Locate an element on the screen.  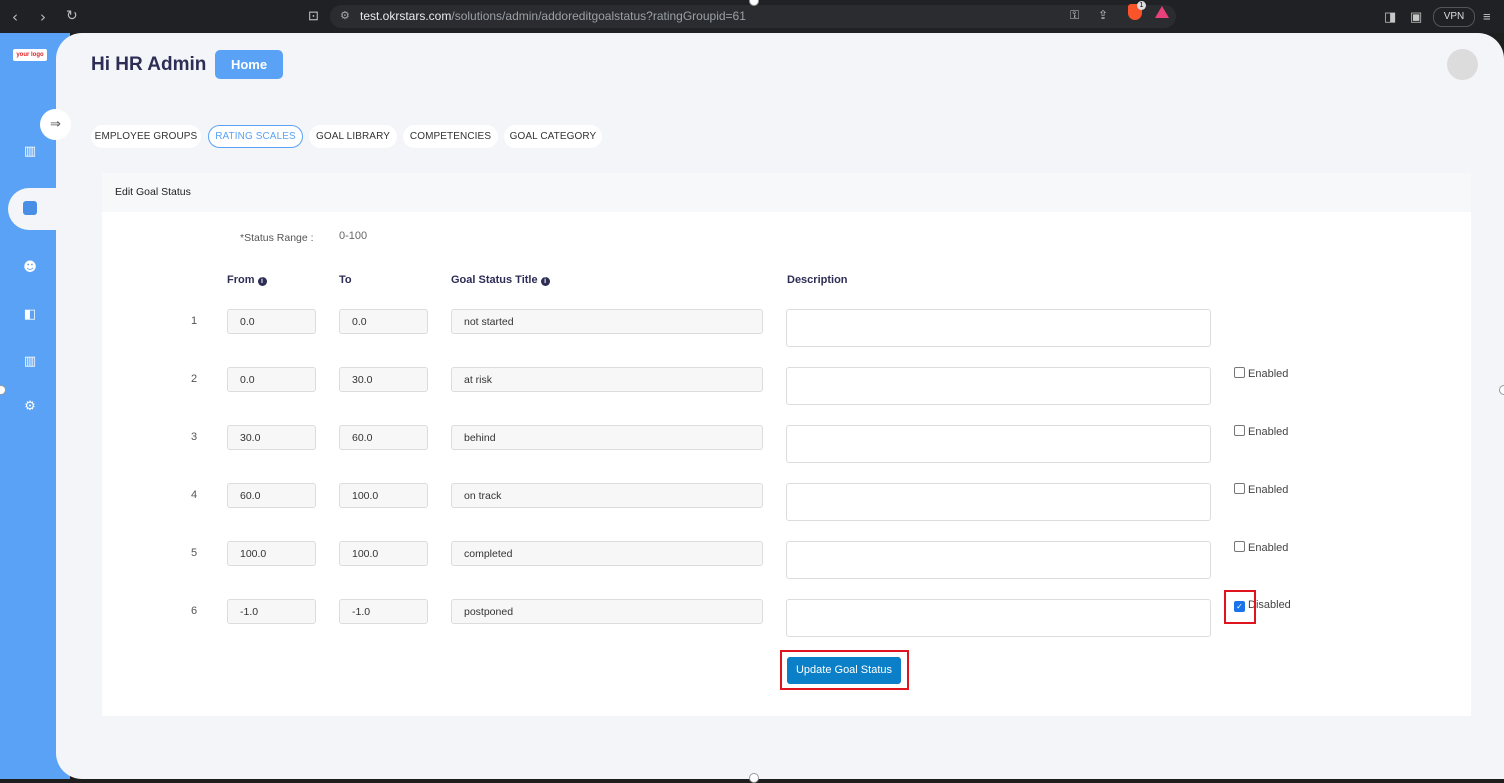
share-icon: ⇪ is located at coordinates (1103, 15).